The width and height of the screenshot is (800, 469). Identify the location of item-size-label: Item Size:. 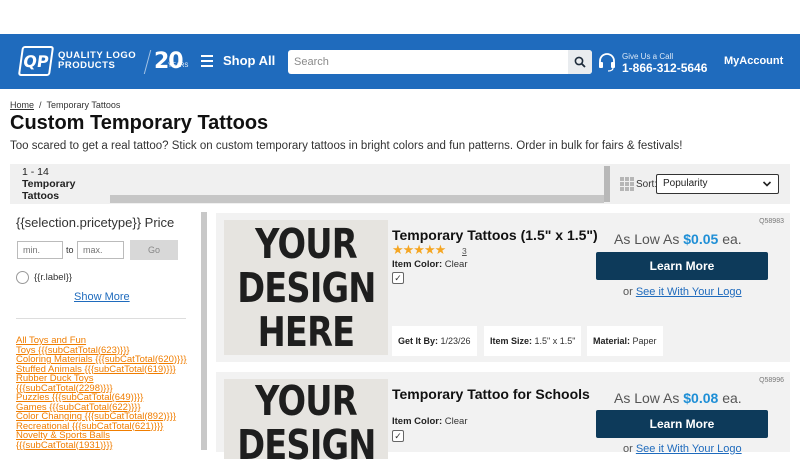
(511, 341).